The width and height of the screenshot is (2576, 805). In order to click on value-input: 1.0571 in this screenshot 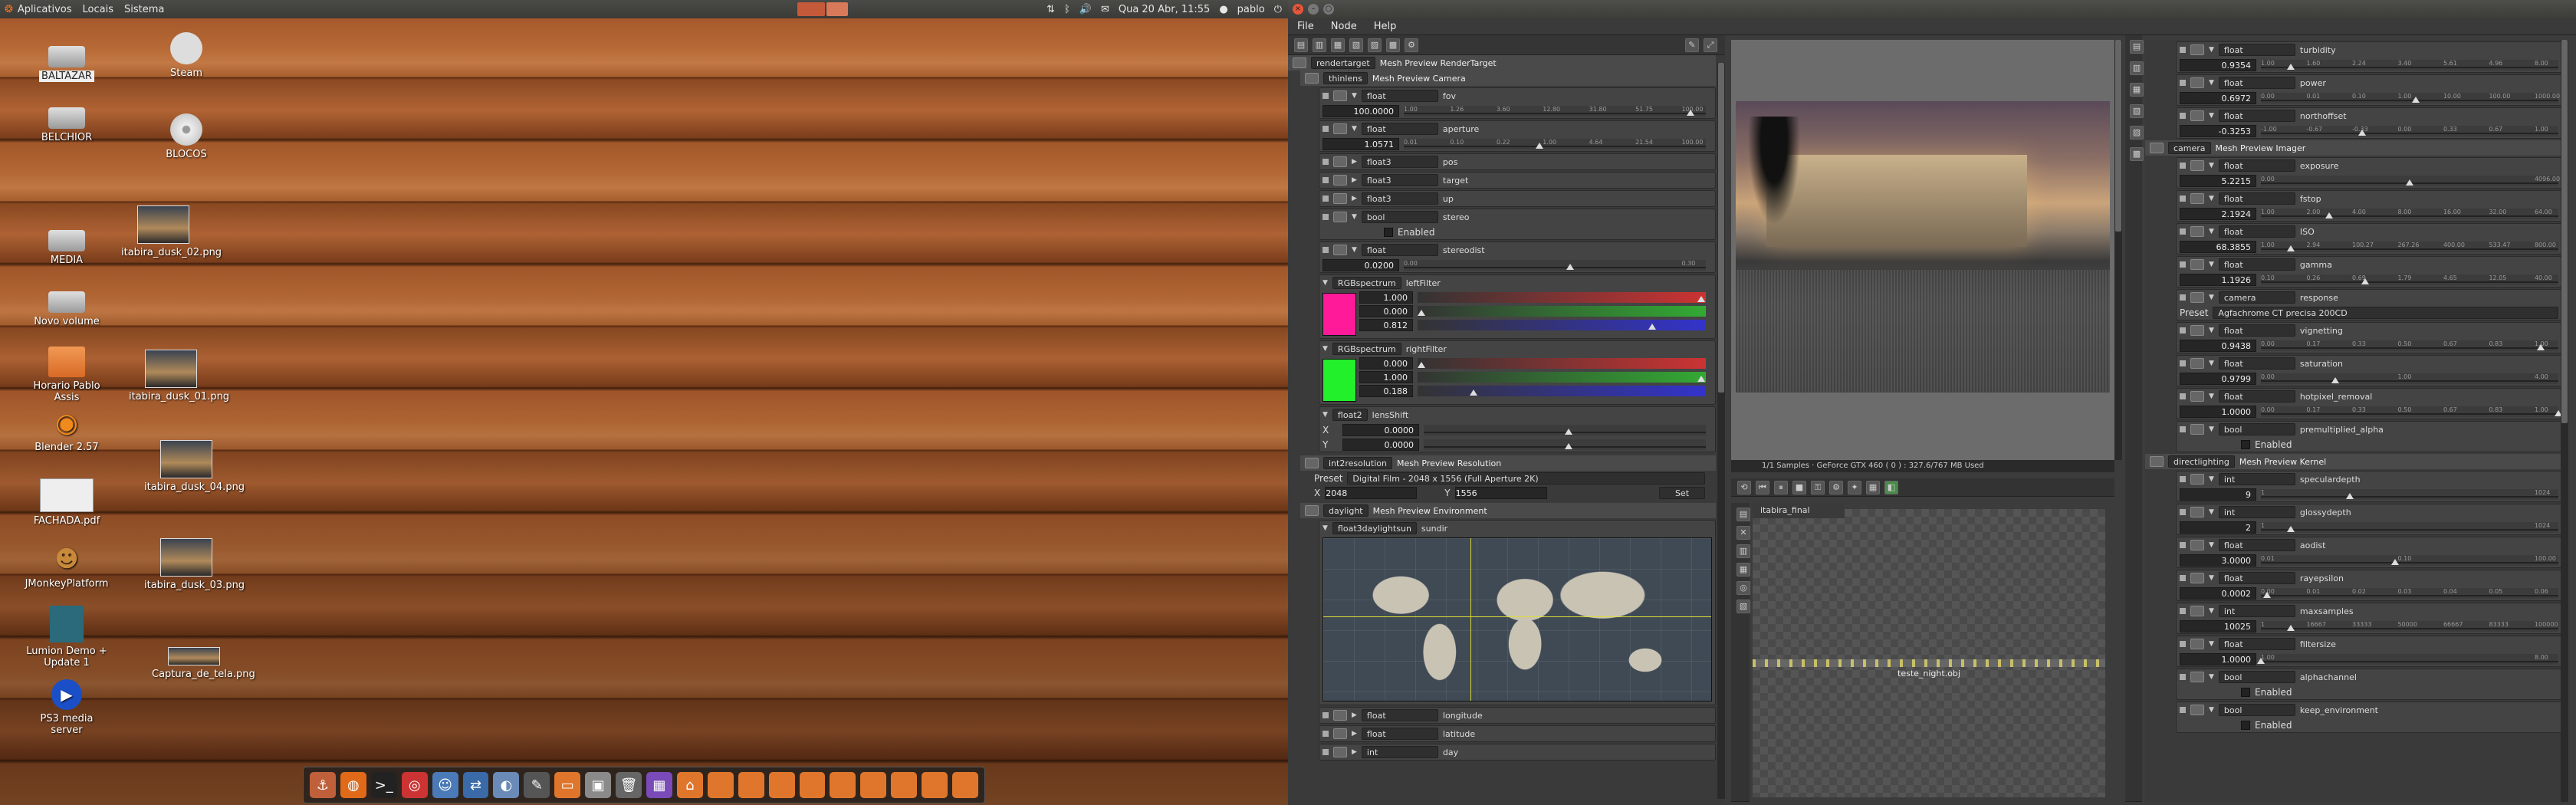, I will do `click(1361, 143)`.